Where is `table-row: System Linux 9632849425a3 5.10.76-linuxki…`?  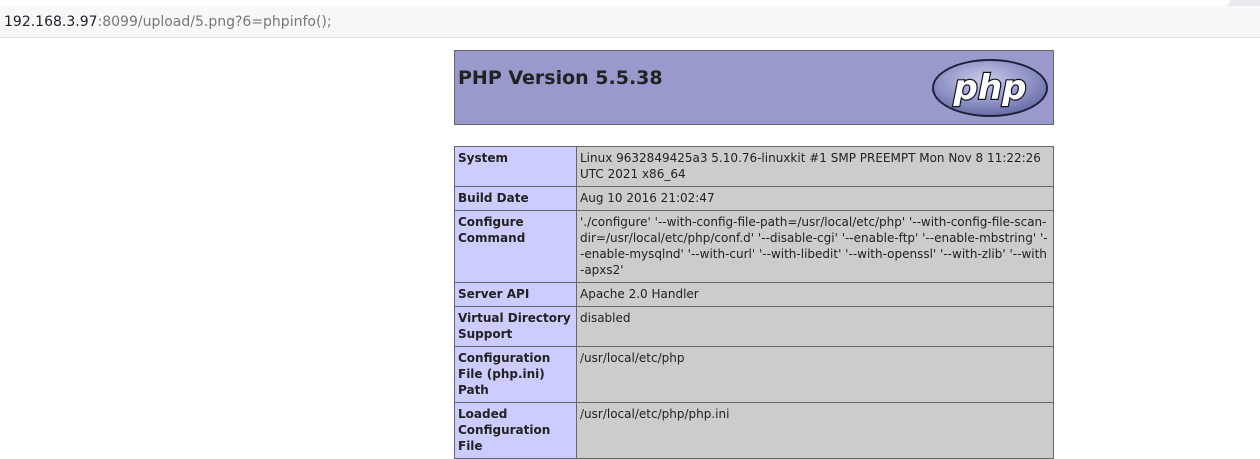
table-row: System Linux 9632849425a3 5.10.76-linuxki… is located at coordinates (754, 166).